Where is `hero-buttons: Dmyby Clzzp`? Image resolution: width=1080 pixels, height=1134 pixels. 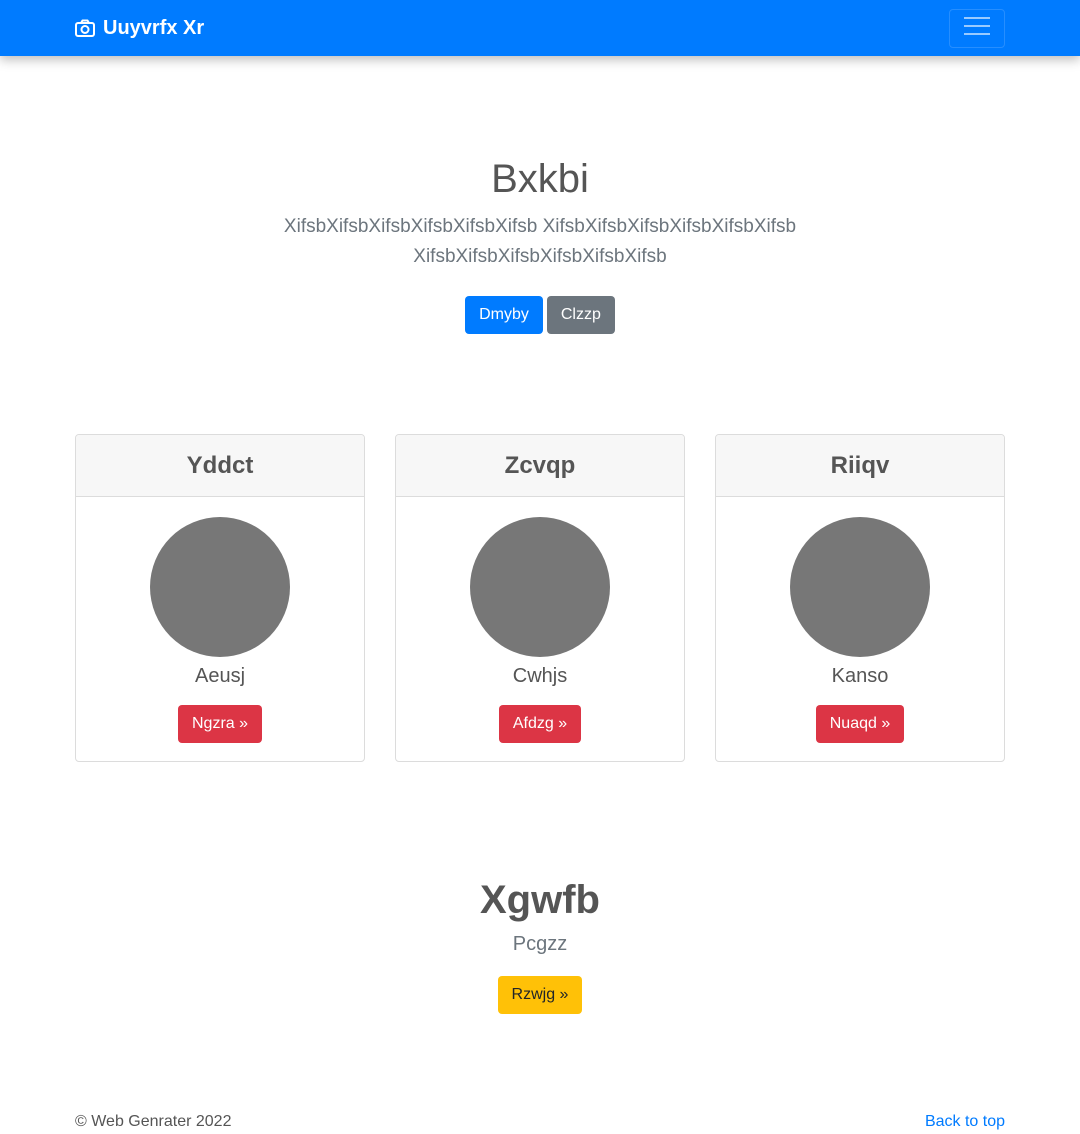
hero-buttons: Dmyby Clzzp is located at coordinates (540, 315).